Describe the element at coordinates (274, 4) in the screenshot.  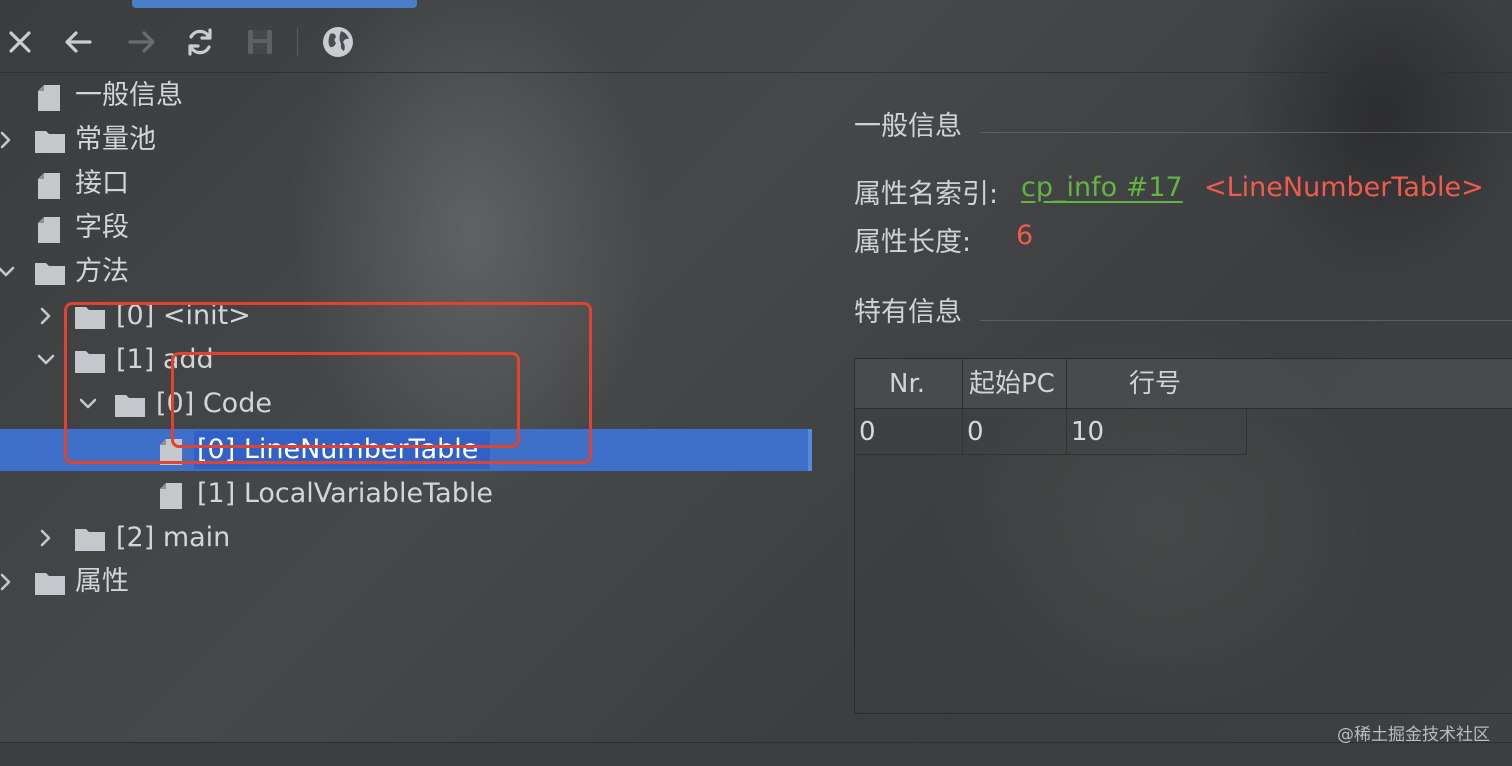
I see `active-tab-indicator` at that location.